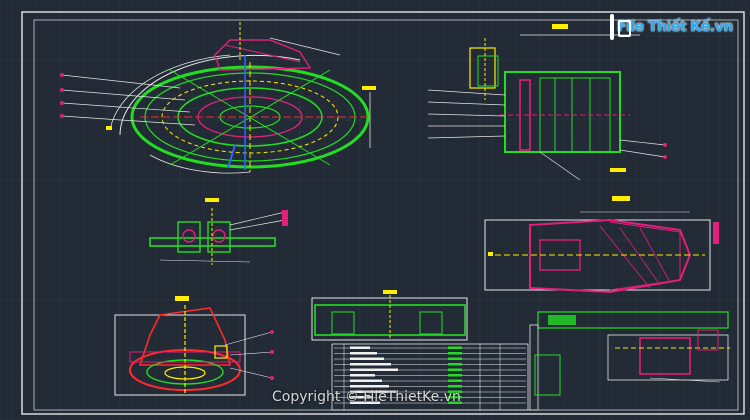 This screenshot has height=420, width=750. I want to click on copyright-watermark: Copyright © FileThietKe.vn, so click(366, 397).